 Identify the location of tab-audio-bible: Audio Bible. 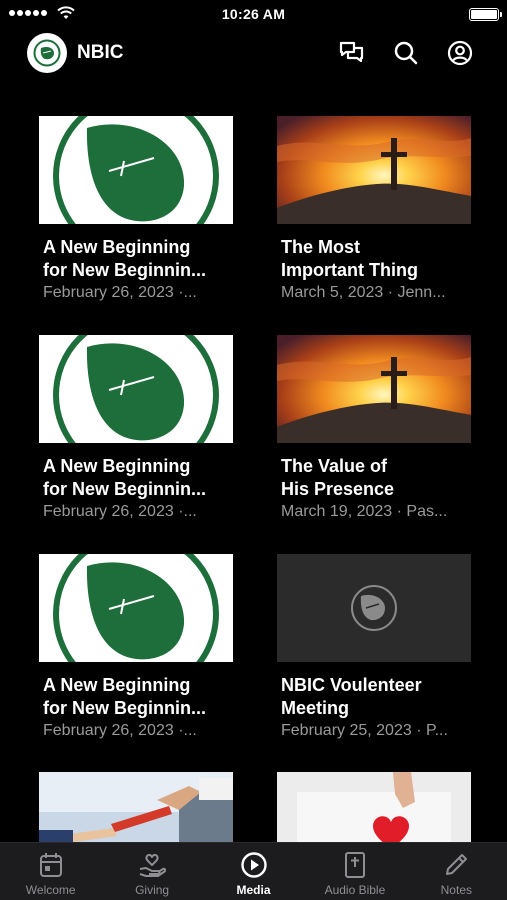
(354, 871).